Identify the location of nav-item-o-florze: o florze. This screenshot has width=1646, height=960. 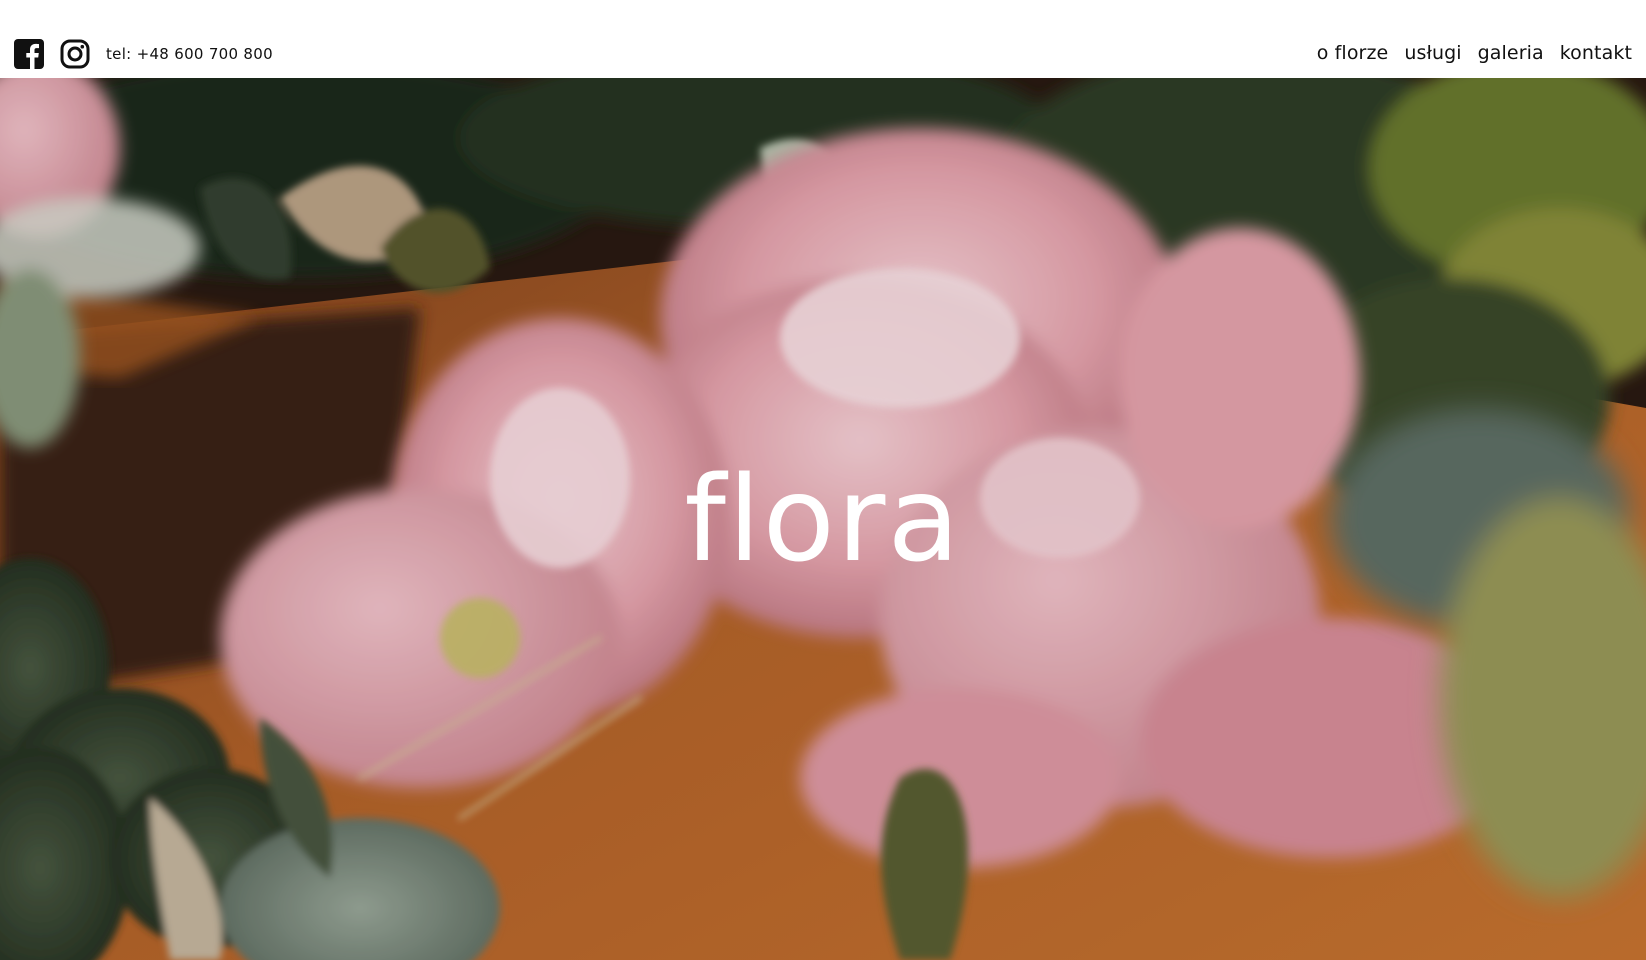
(1353, 53).